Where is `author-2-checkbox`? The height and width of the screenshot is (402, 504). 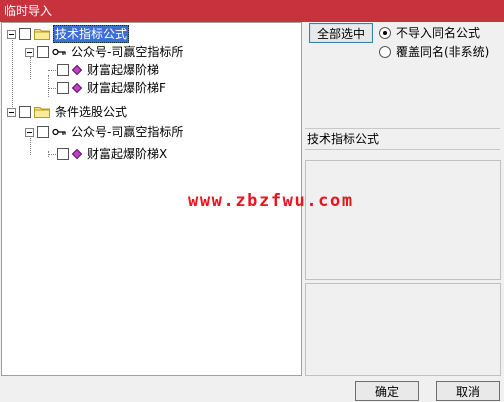 author-2-checkbox is located at coordinates (43, 132).